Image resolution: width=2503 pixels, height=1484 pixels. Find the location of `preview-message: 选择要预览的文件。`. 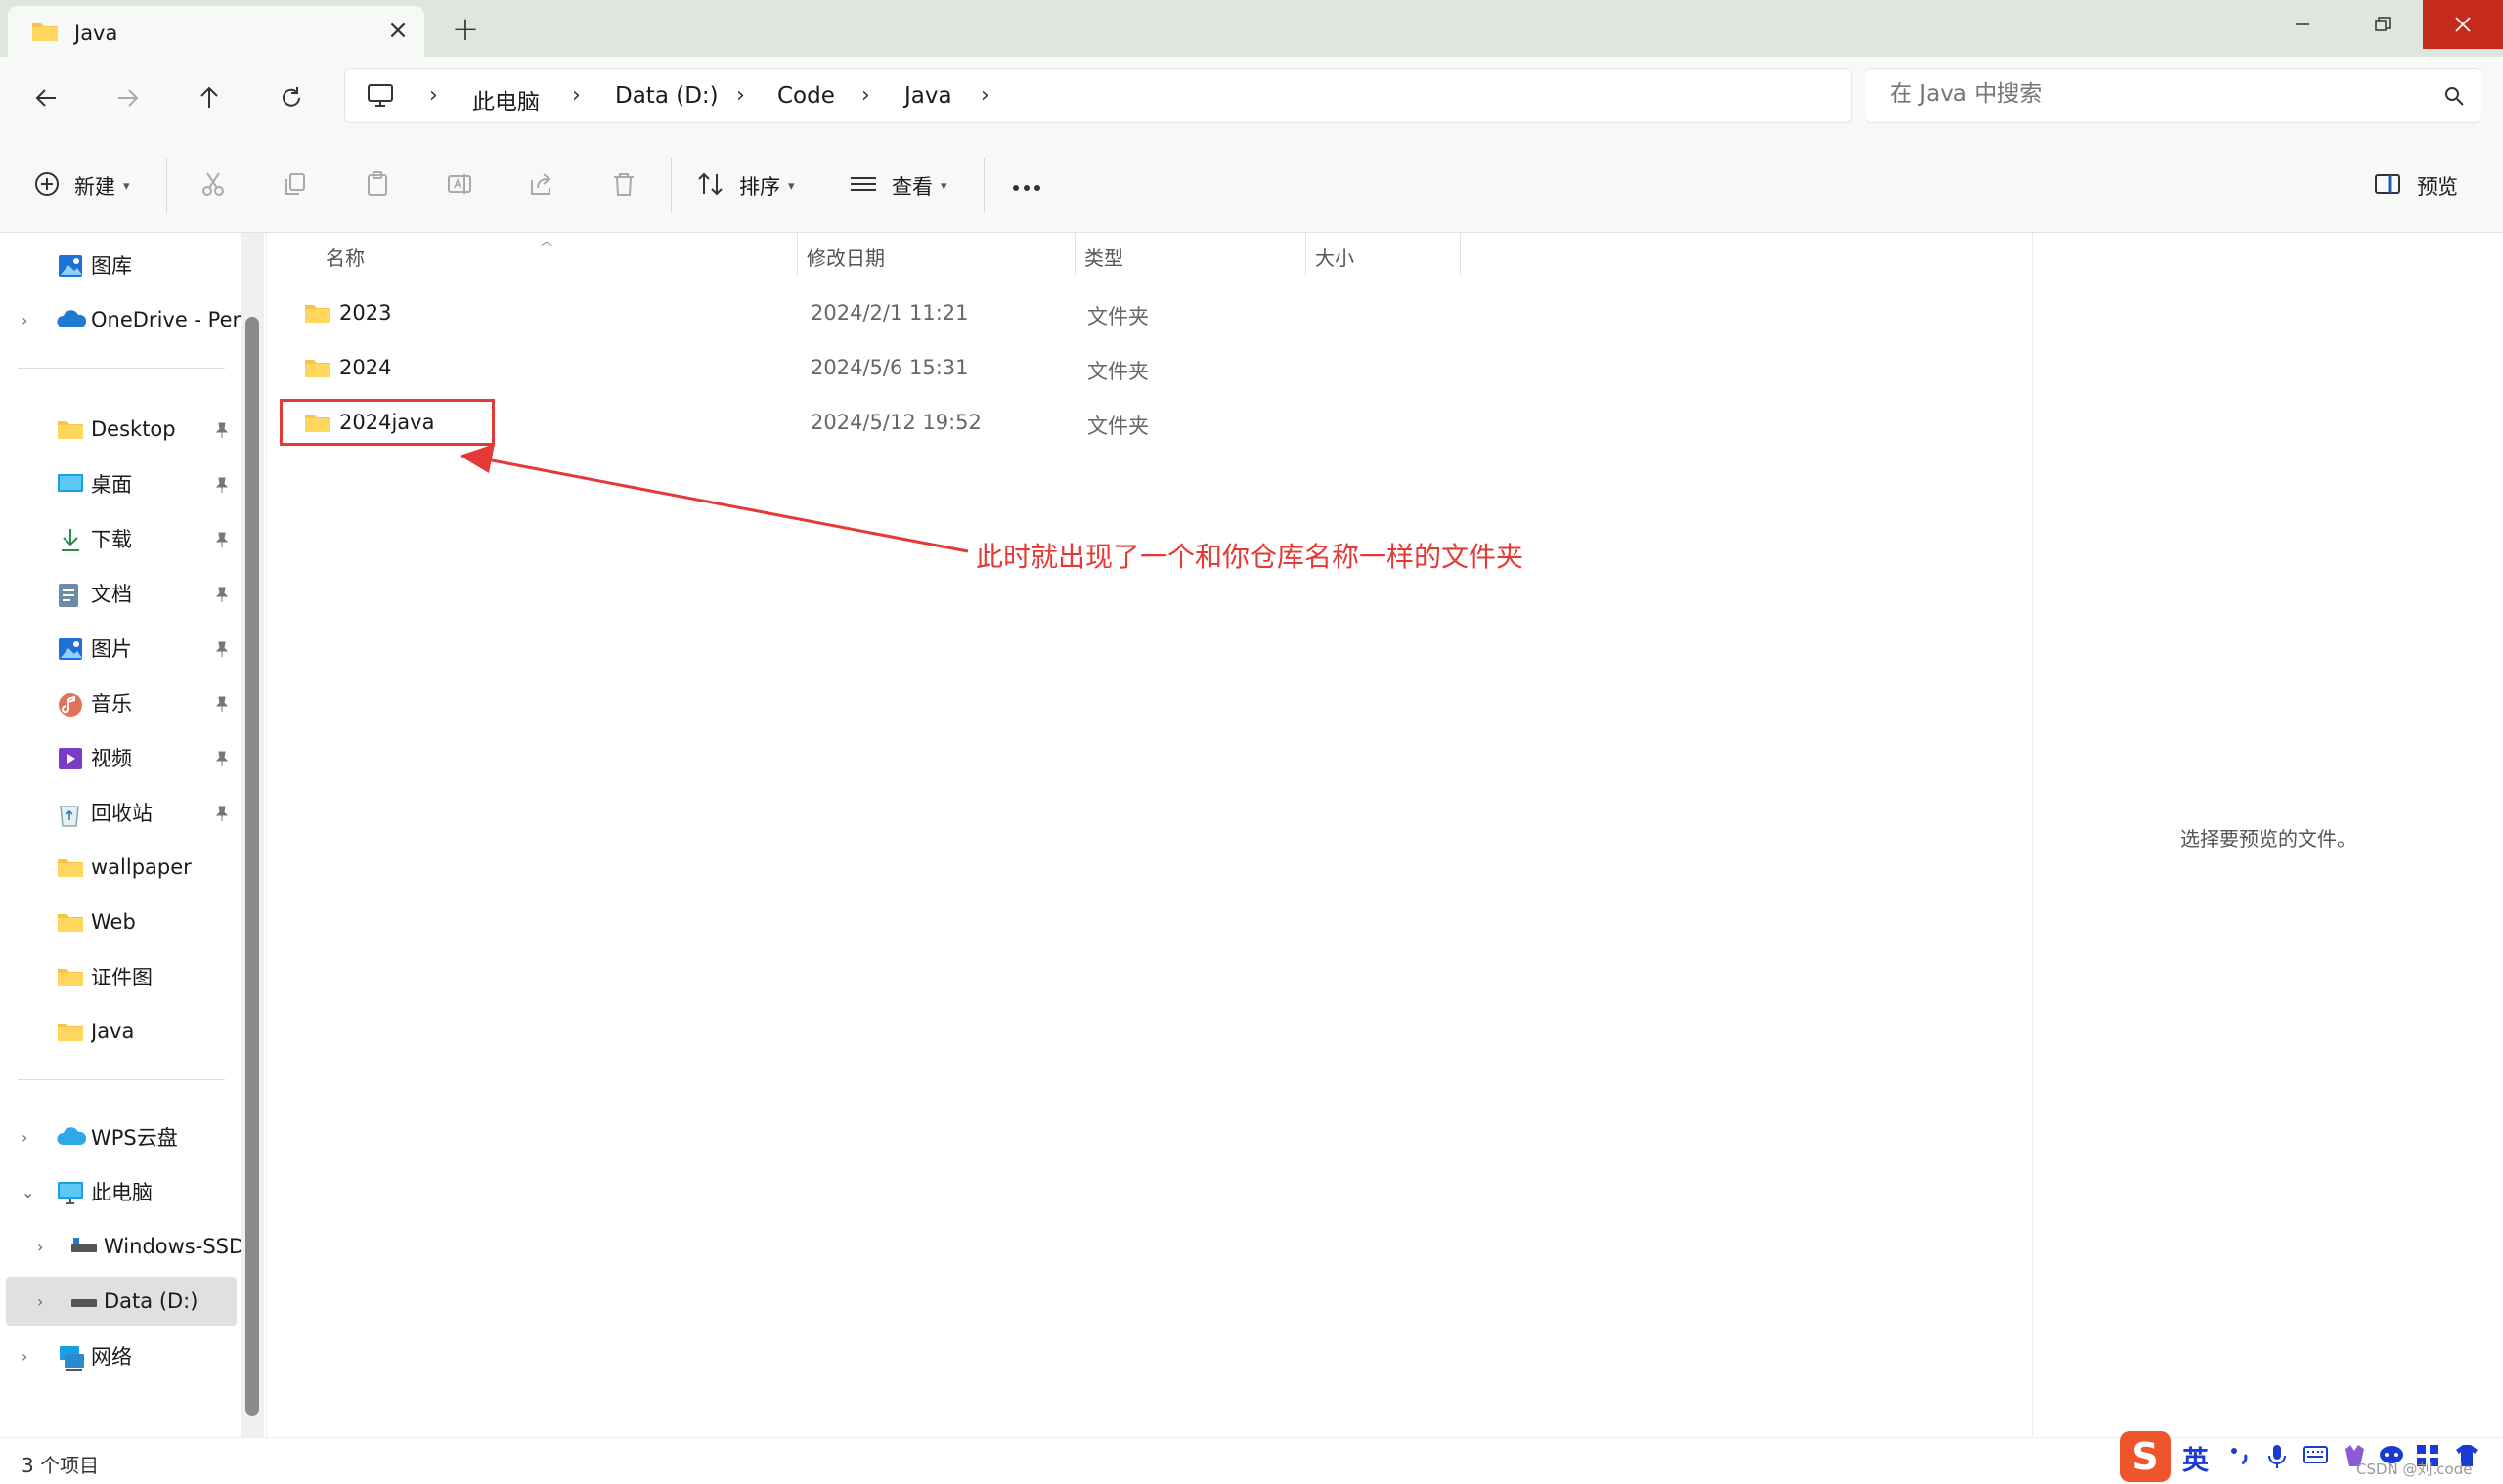

preview-message: 选择要预览的文件。 is located at coordinates (2268, 839).